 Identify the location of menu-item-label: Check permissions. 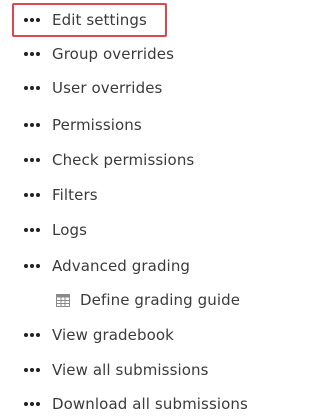
(123, 160).